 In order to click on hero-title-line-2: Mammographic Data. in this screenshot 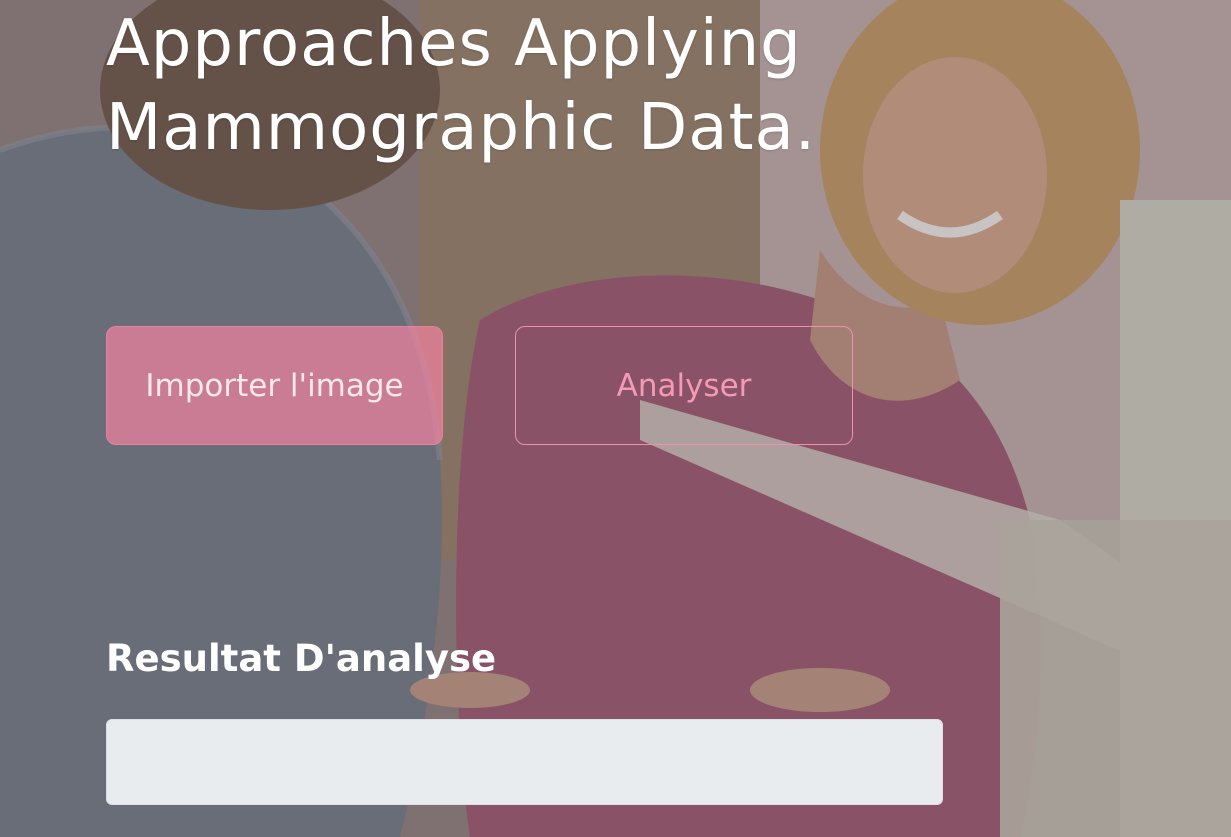, I will do `click(461, 128)`.